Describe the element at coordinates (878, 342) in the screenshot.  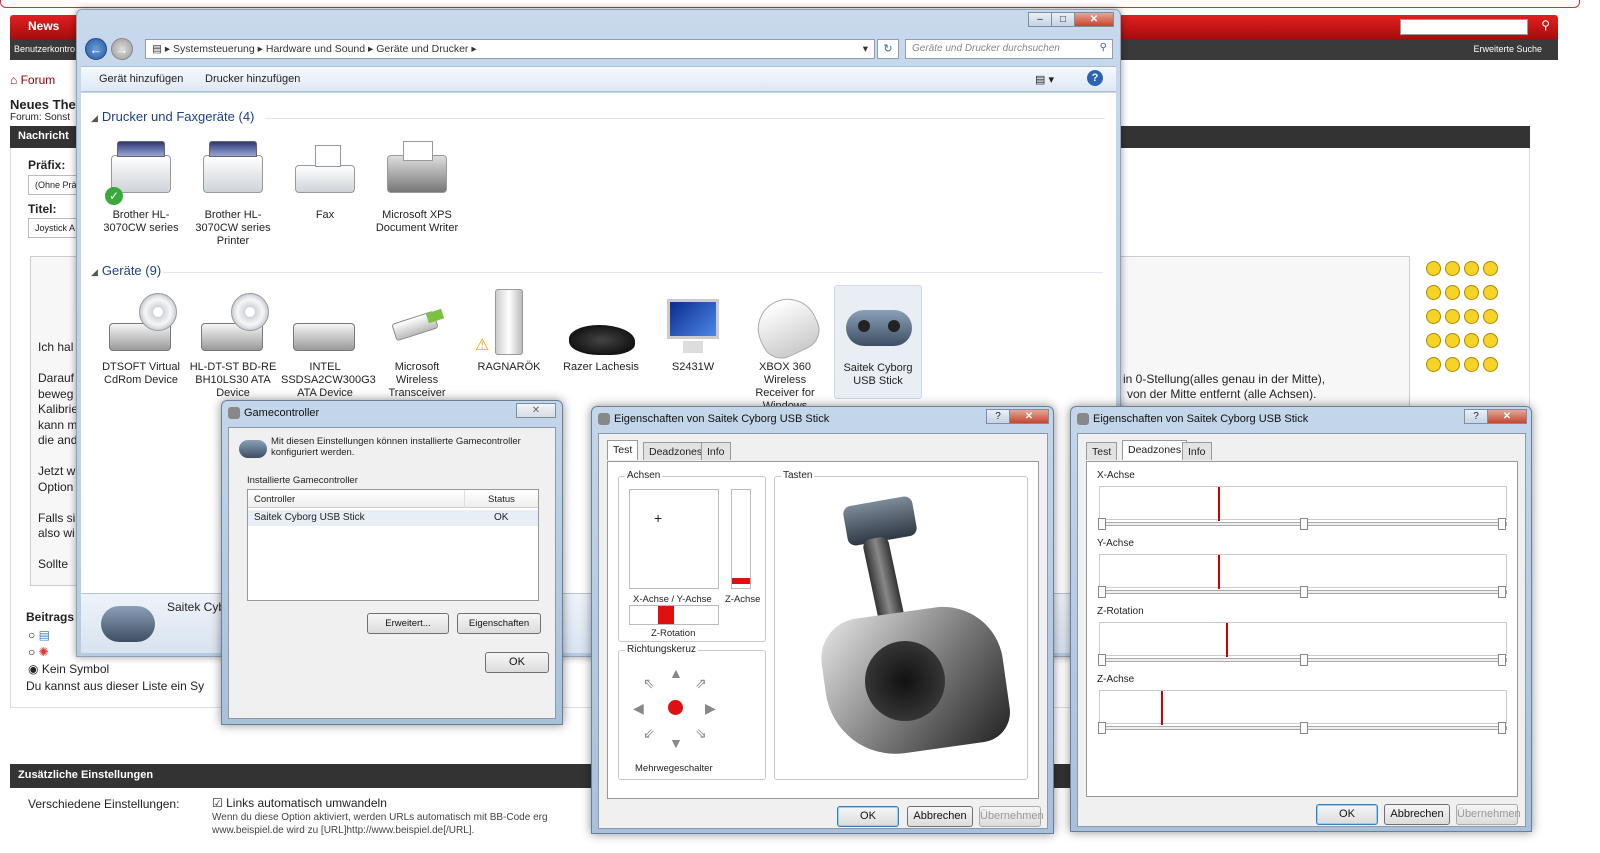
I see `device-item-selected: Saitek Cyborg USB Stick` at that location.